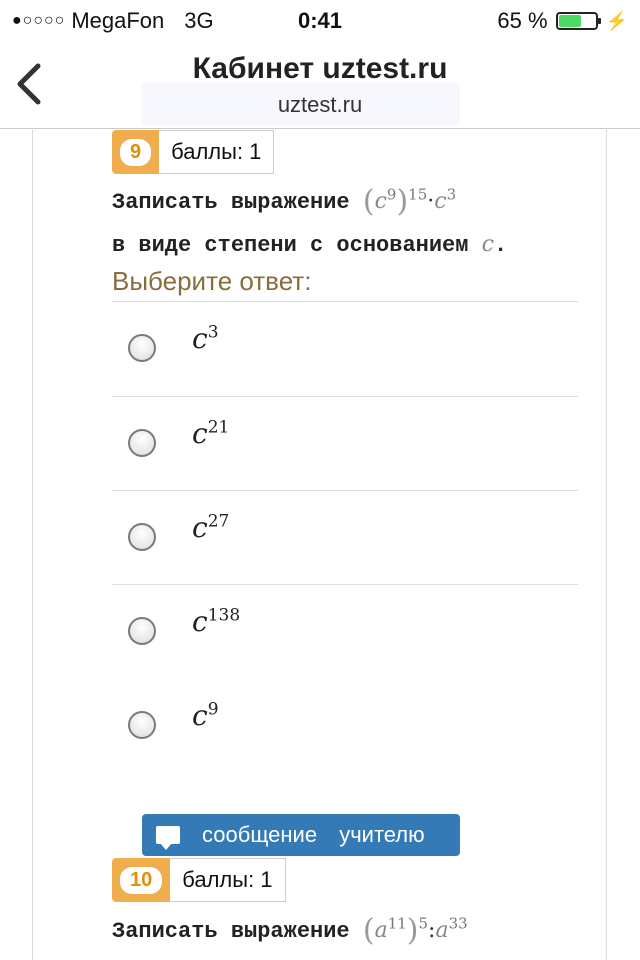 The height and width of the screenshot is (960, 640). I want to click on math-expression: (a11)5:a33, so click(415, 930).